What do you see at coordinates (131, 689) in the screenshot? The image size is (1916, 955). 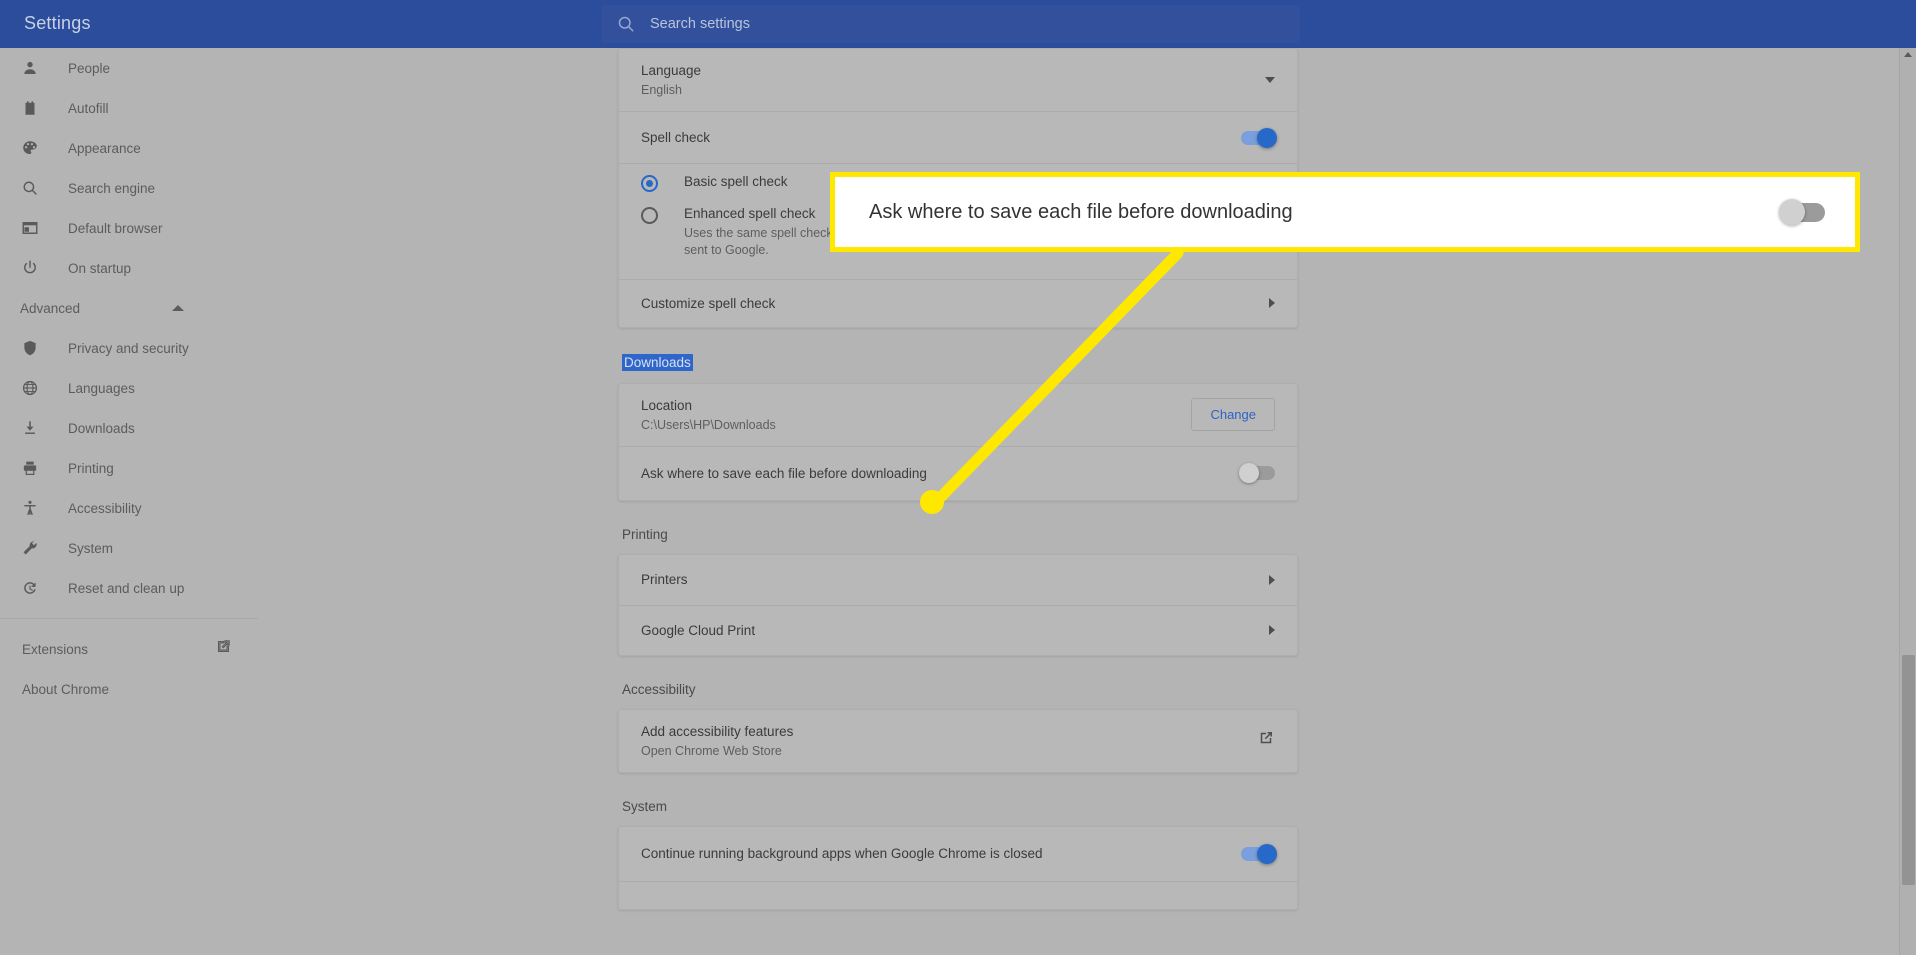 I see `sidebar-item-about-chrome: About Chrome` at bounding box center [131, 689].